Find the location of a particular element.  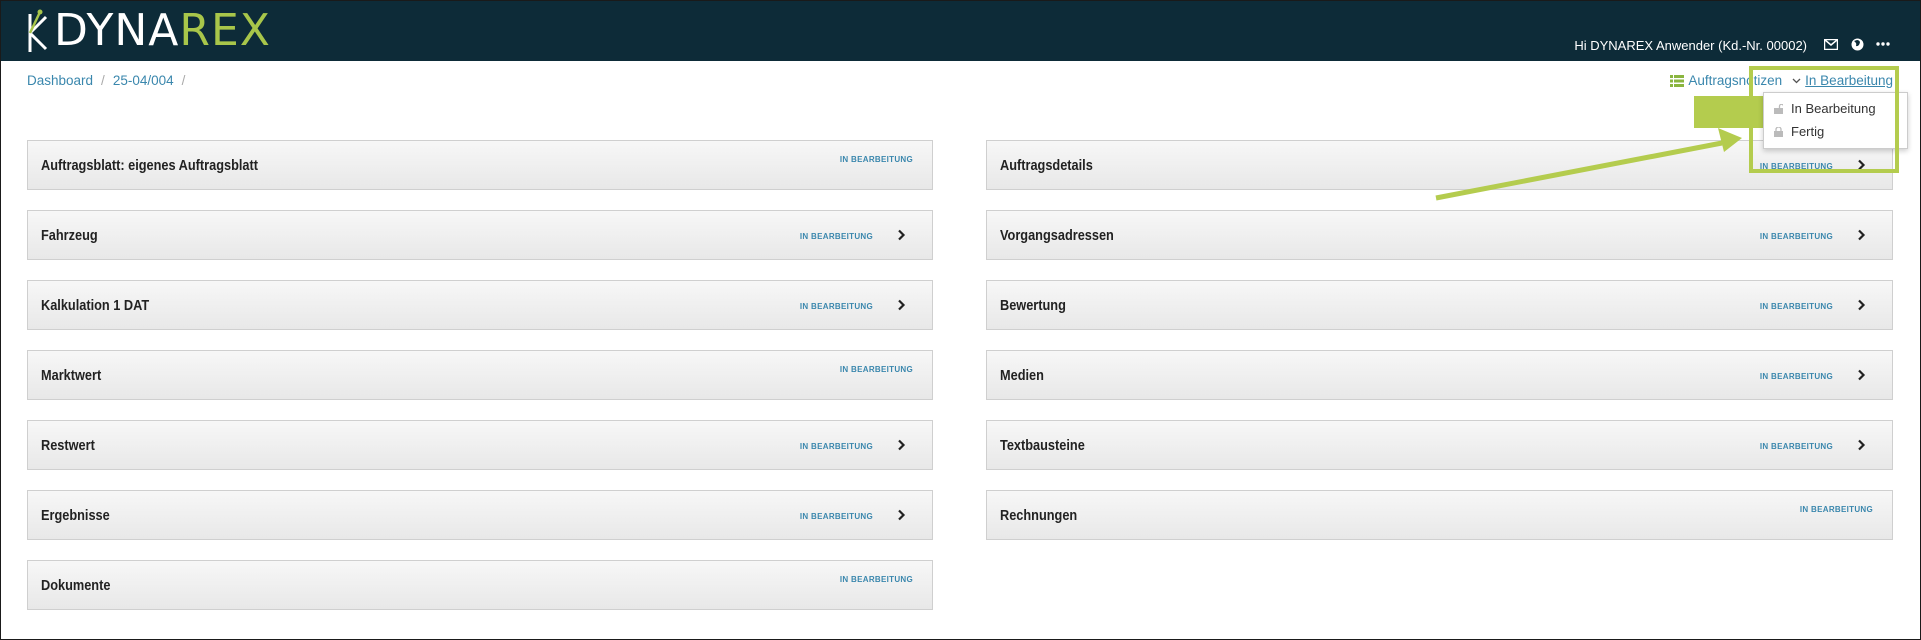

panel-textbausteine: Textbausteine IN BEARBEITUNG is located at coordinates (1439, 445).